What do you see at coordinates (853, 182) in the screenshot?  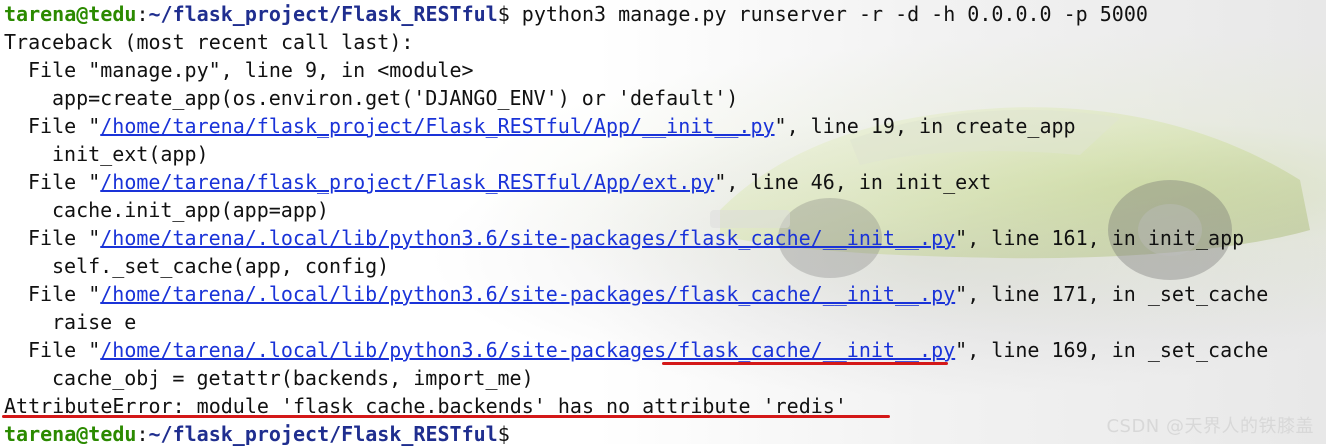 I see `file-suffix: ", line 46, in init_ext` at bounding box center [853, 182].